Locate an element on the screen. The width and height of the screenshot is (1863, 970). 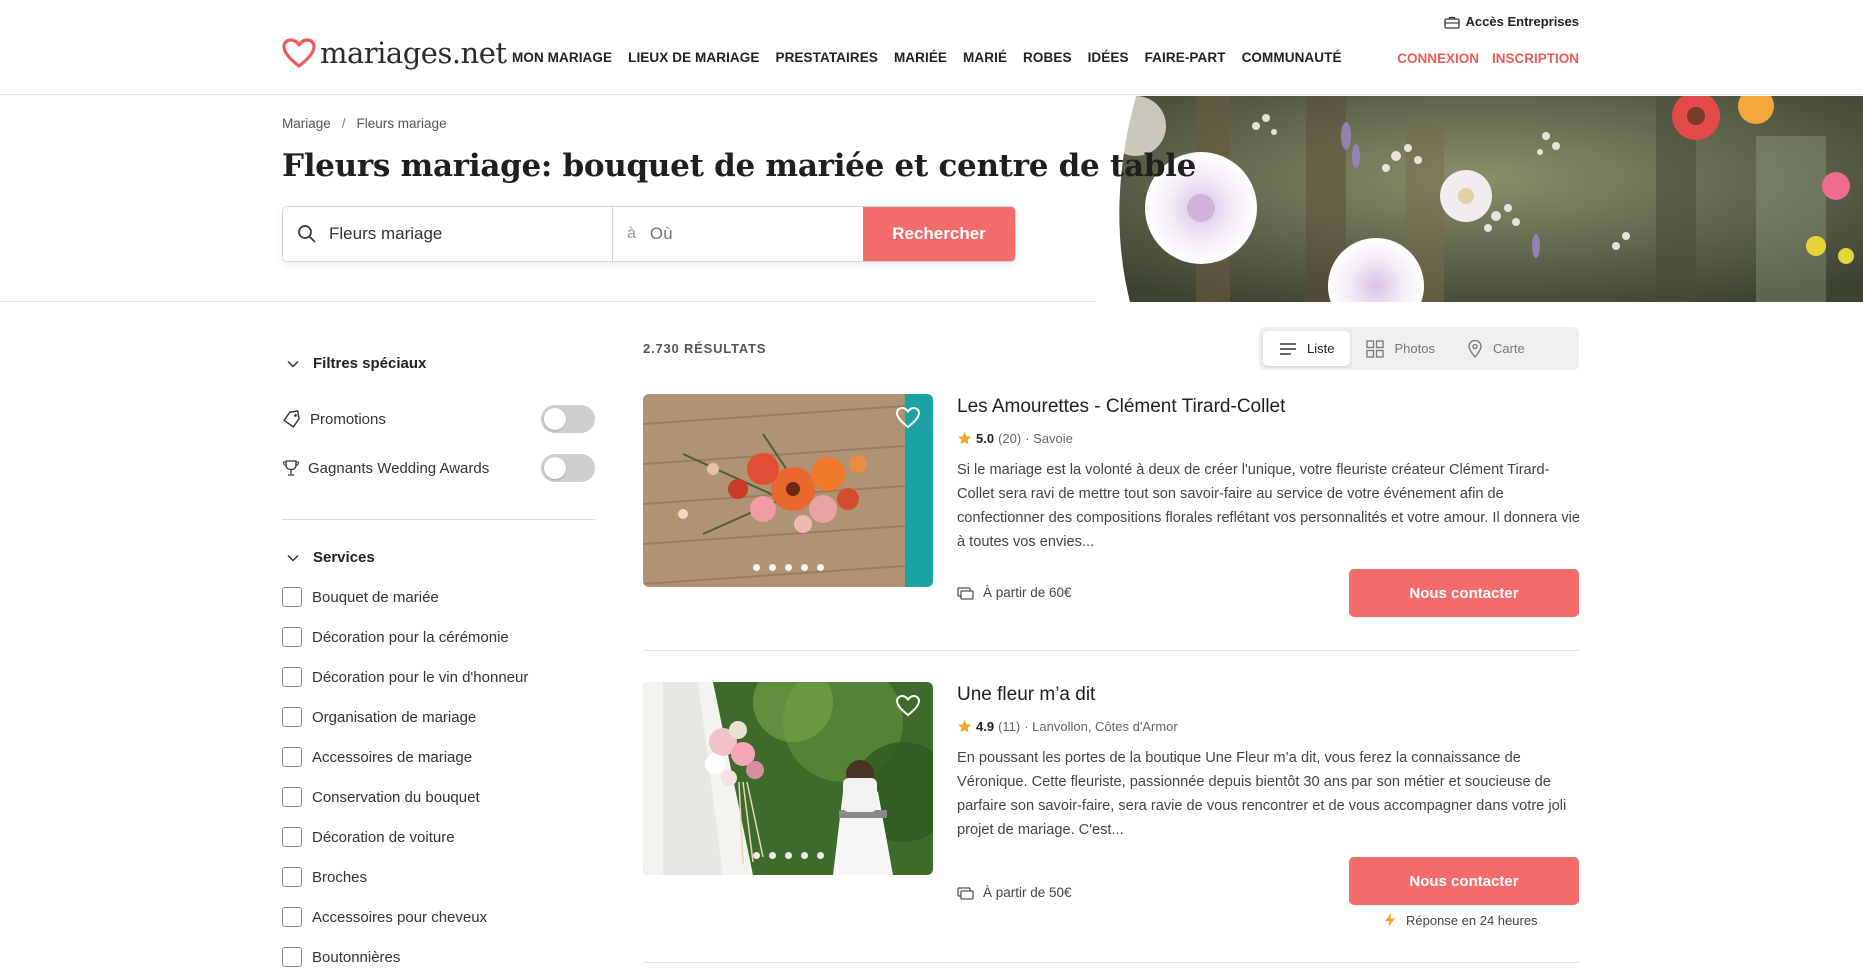
search-what-input is located at coordinates (449, 234).